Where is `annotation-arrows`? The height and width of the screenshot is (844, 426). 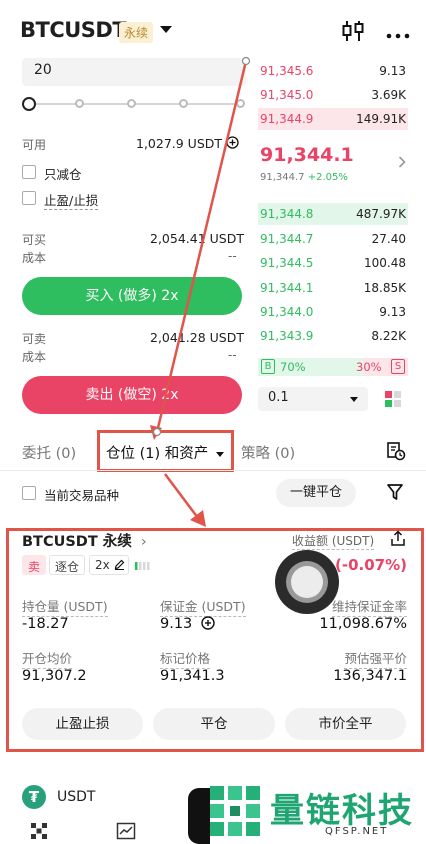 annotation-arrows is located at coordinates (200, 291).